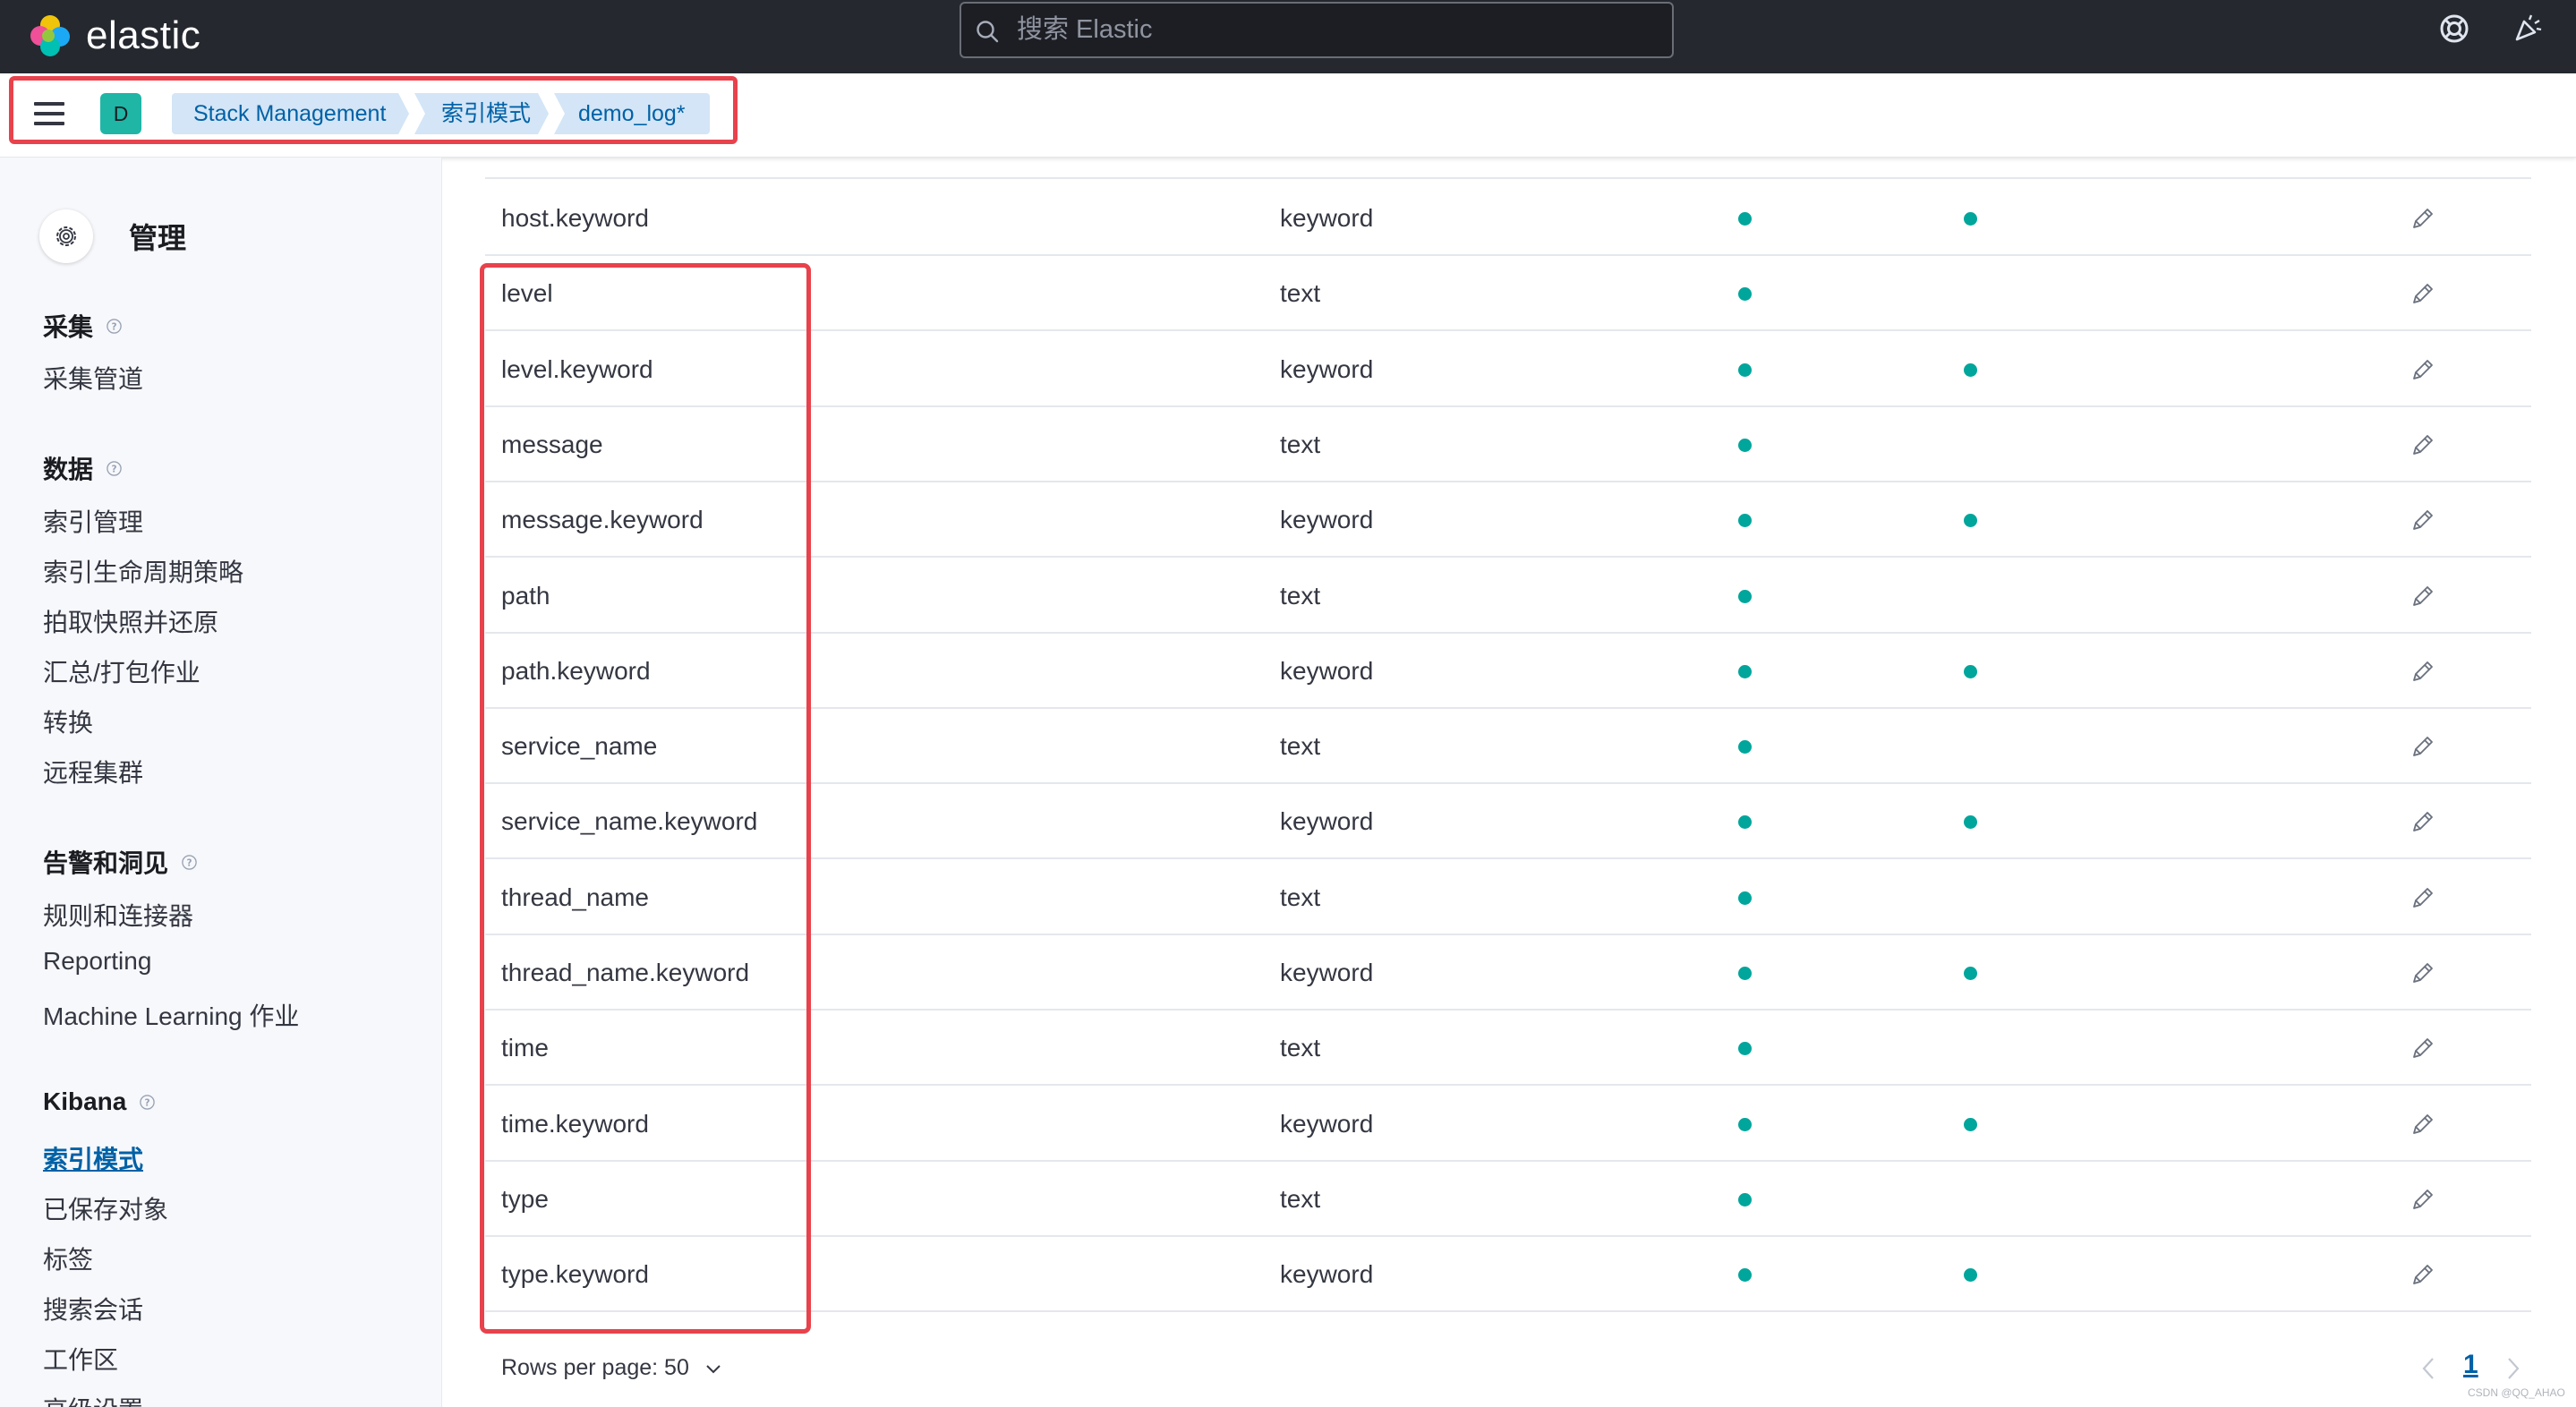  Describe the element at coordinates (481, 113) in the screenshot. I see `breadcrumb-index-patterns: 索引模式` at that location.